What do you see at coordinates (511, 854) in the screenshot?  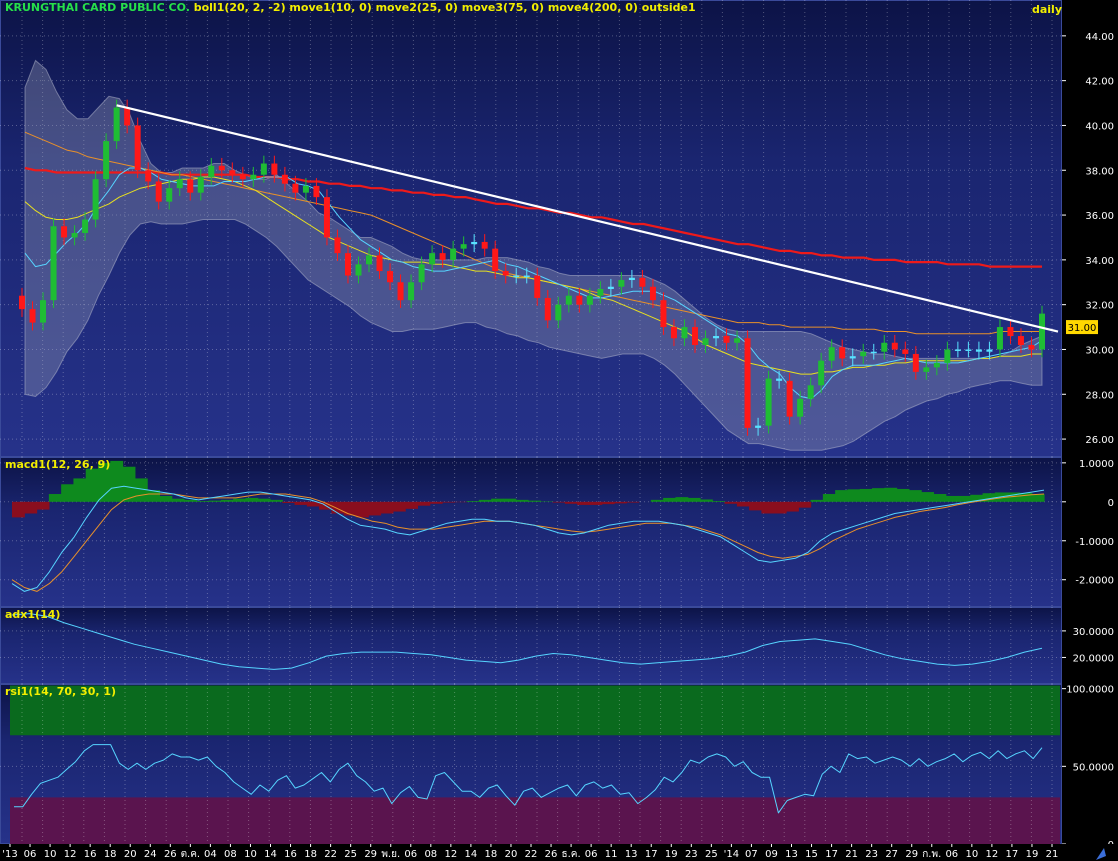 I see `date-tick-label: 20` at bounding box center [511, 854].